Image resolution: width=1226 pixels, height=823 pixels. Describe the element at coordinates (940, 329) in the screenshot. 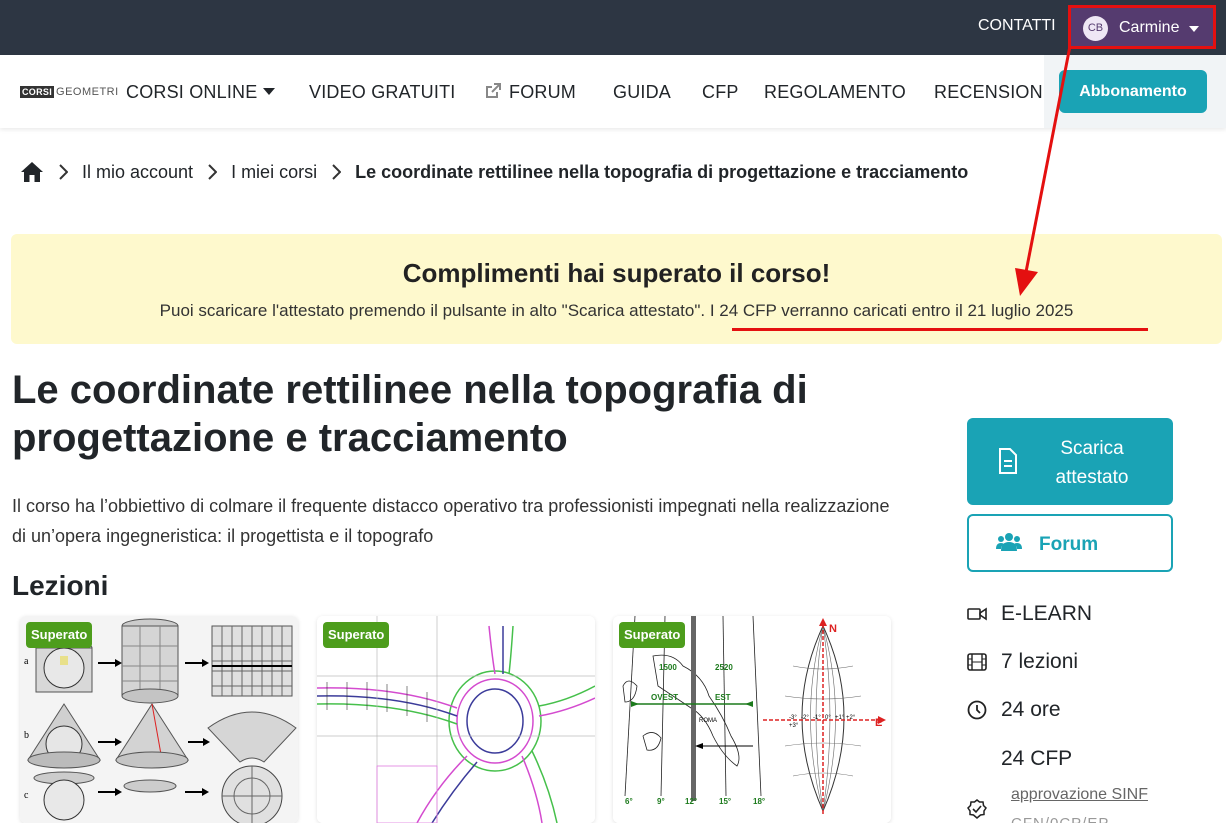

I see `highlight-underline` at that location.